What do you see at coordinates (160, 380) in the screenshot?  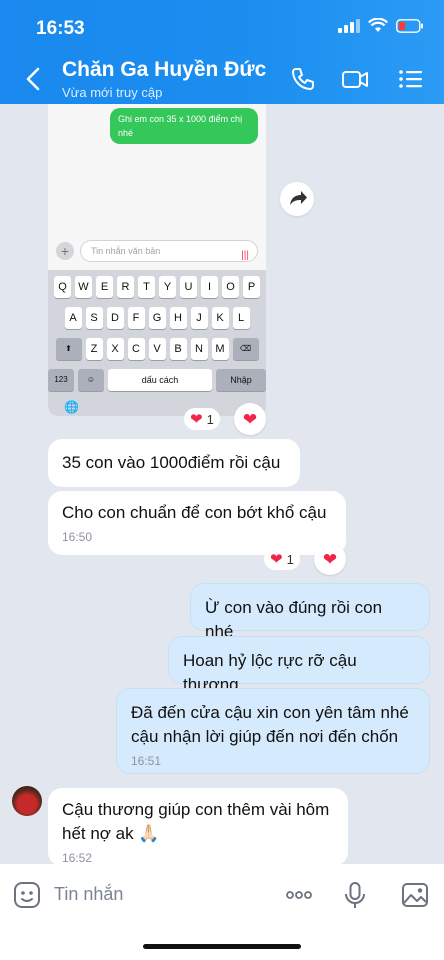 I see `space-key: dấu cách` at bounding box center [160, 380].